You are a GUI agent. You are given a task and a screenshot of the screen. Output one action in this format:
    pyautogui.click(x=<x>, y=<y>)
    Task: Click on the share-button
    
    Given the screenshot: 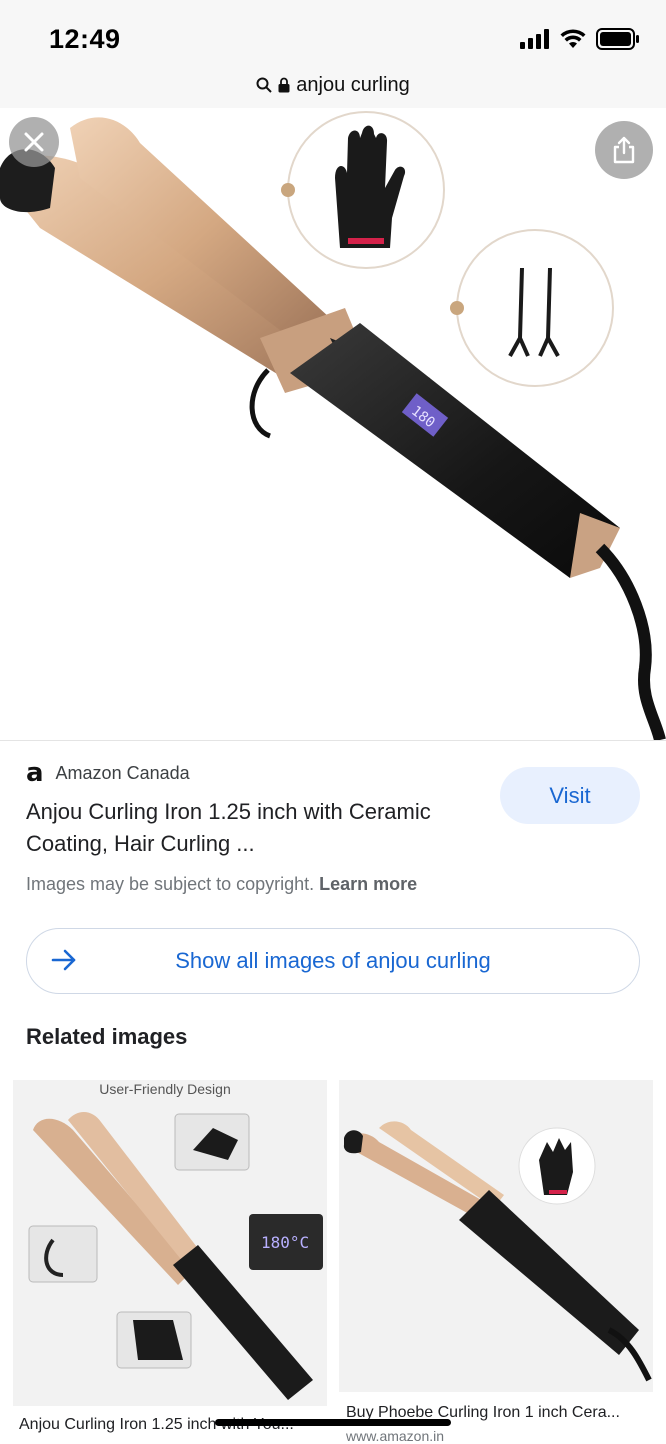 What is the action you would take?
    pyautogui.click(x=624, y=150)
    